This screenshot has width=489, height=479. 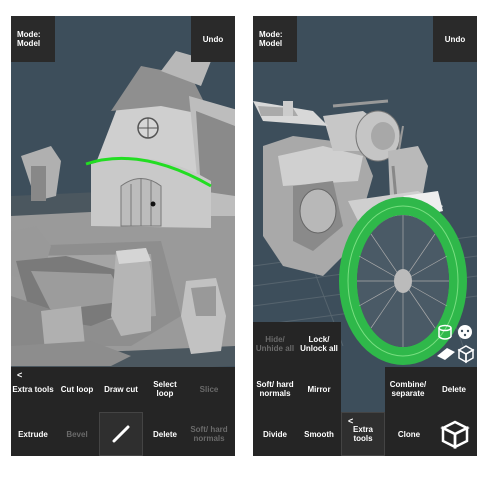 I want to click on draw-tool-button, so click(x=121, y=434).